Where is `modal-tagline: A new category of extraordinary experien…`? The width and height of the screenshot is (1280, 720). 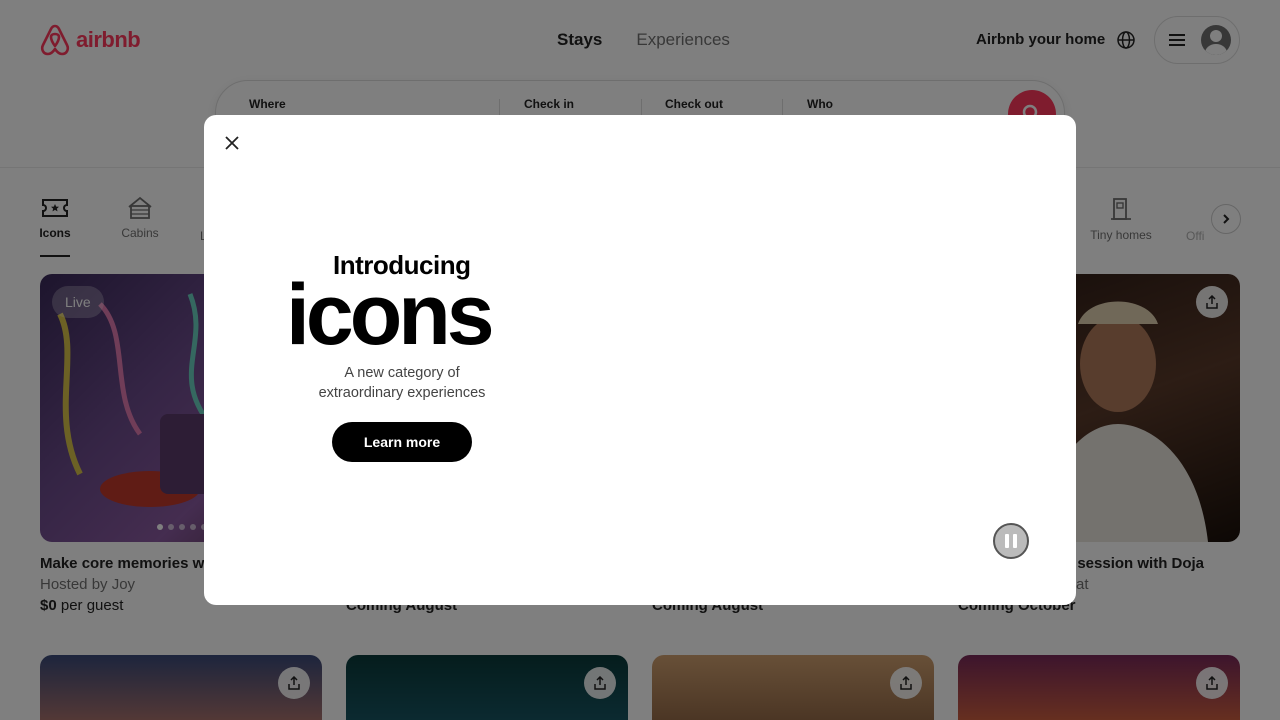
modal-tagline: A new category of extraordinary experien… is located at coordinates (402, 383).